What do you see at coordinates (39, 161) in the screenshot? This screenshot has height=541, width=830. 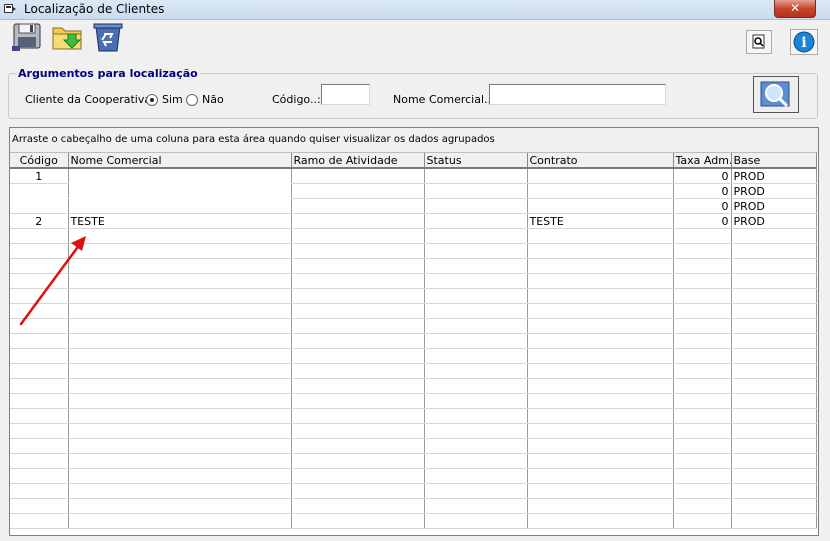 I see `column-header-codigo: Código` at bounding box center [39, 161].